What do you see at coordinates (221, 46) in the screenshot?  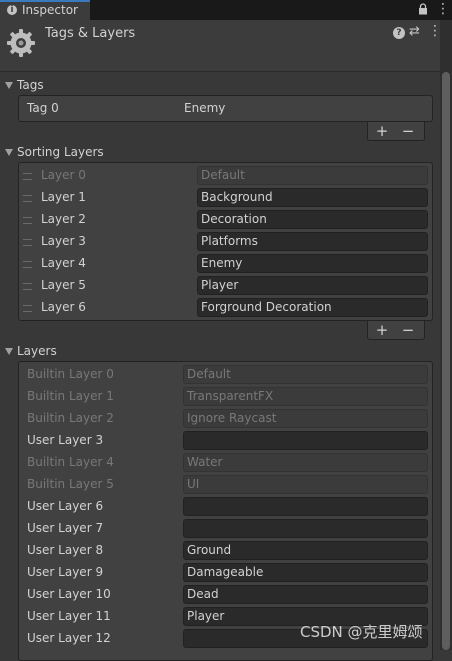 I see `inspector-header: Tags & Layers ? ⇄ ⋮` at bounding box center [221, 46].